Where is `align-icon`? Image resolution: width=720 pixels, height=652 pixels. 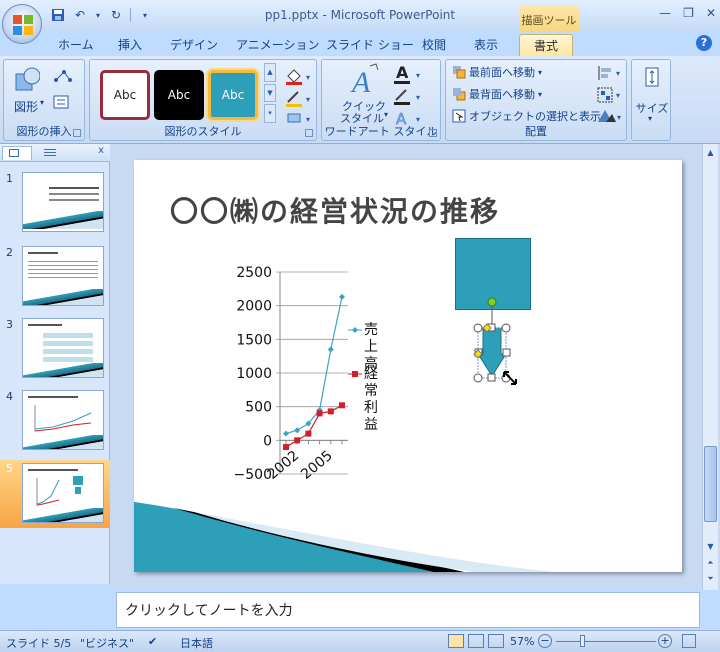 align-icon is located at coordinates (604, 73).